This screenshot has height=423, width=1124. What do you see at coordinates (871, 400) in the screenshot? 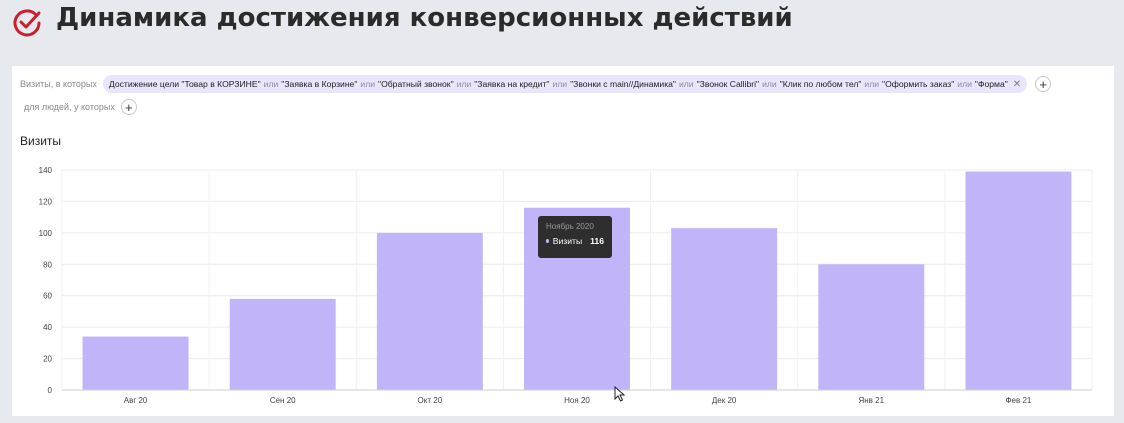
I see `x-tick-label: Янв 21` at bounding box center [871, 400].